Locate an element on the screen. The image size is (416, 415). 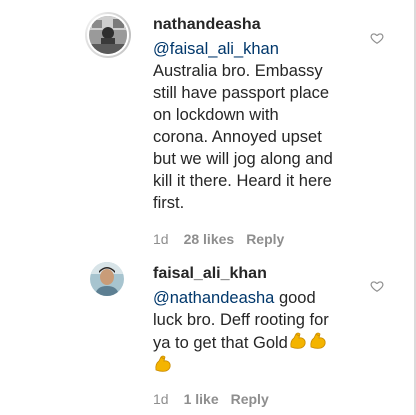
comment-meta: 1d 28 likes Reply is located at coordinates (218, 239).